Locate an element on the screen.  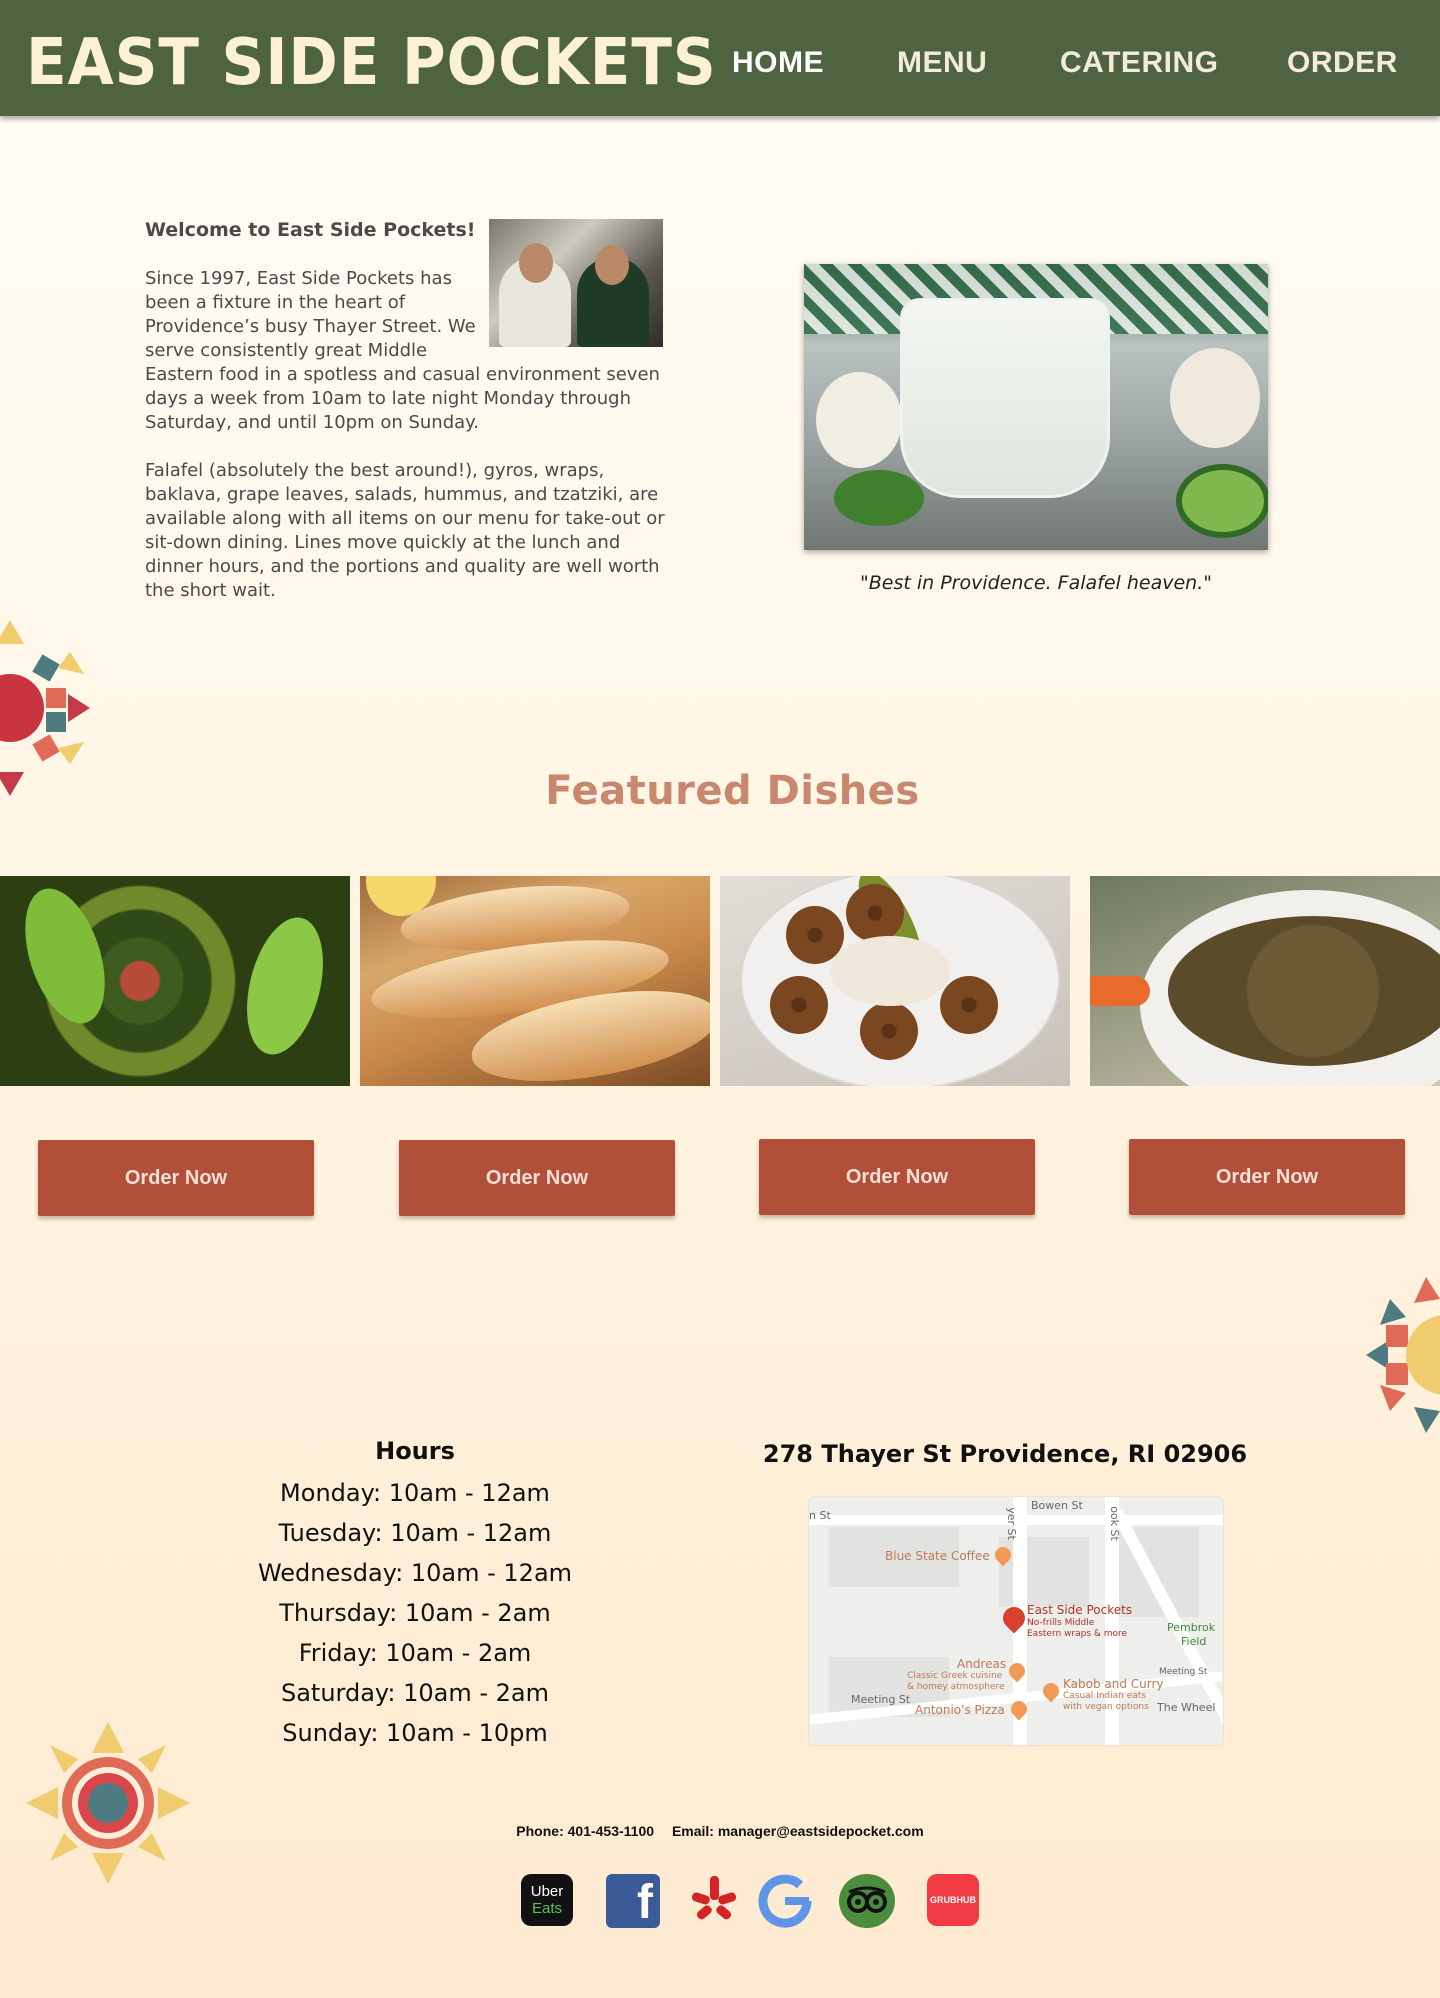
map-poi-esp-desc2: Eastern wraps & more is located at coordinates (1077, 1634).